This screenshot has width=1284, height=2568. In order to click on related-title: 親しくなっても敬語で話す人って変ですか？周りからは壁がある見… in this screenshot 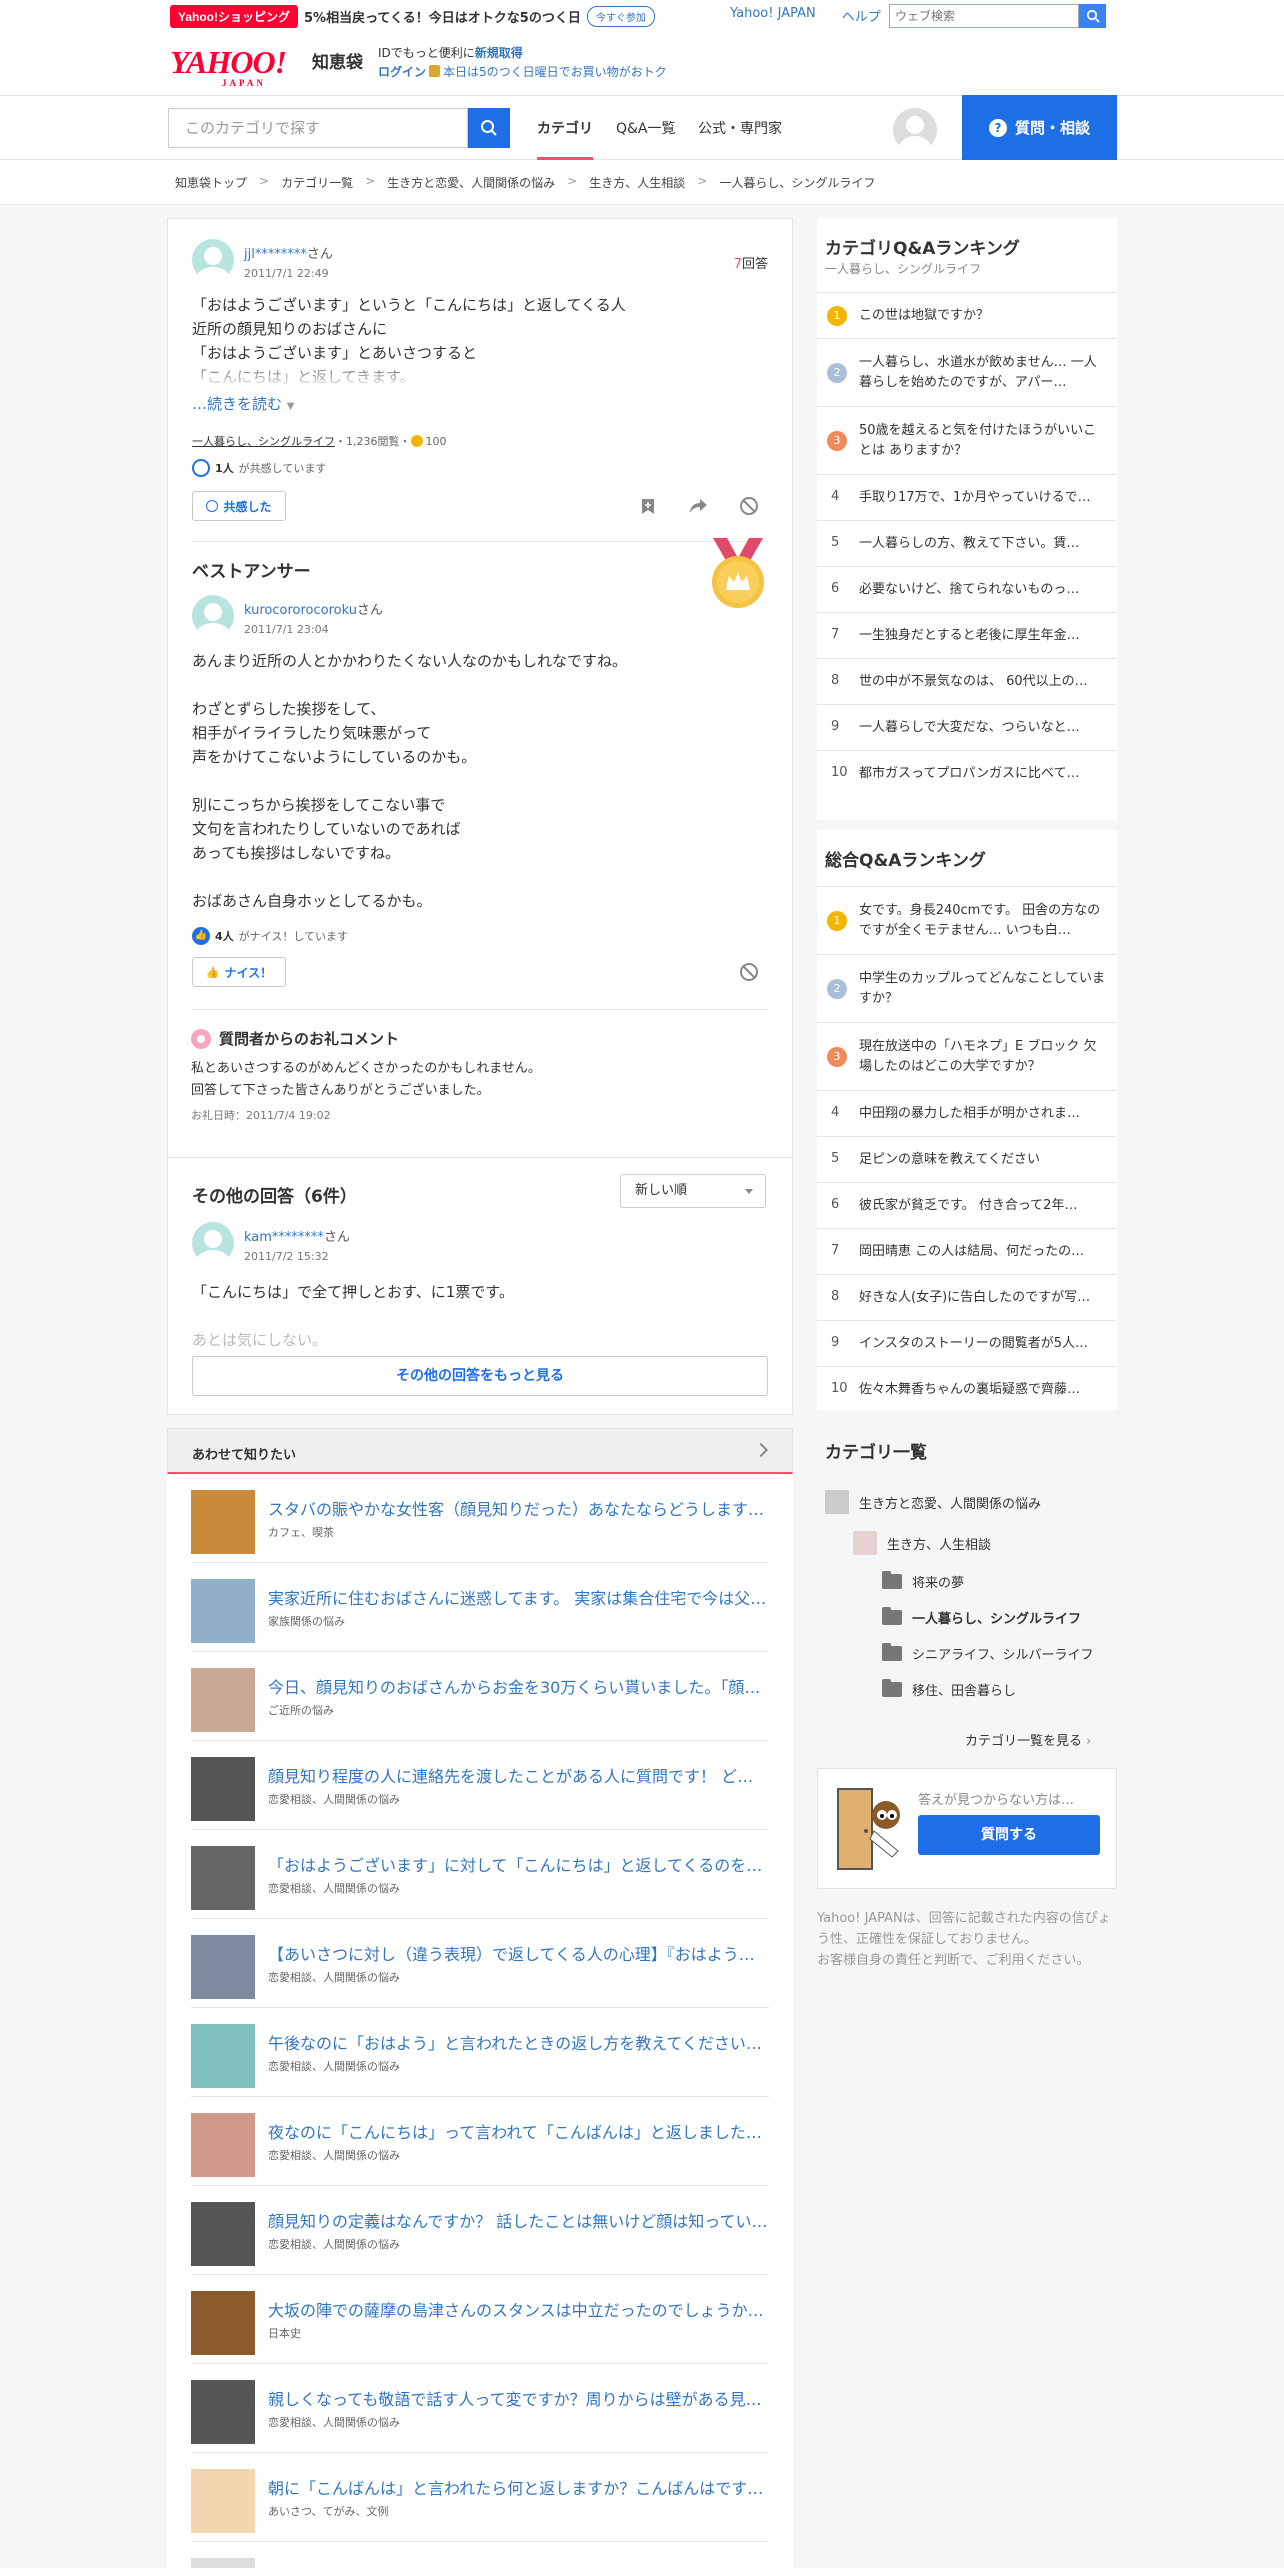, I will do `click(518, 2398)`.